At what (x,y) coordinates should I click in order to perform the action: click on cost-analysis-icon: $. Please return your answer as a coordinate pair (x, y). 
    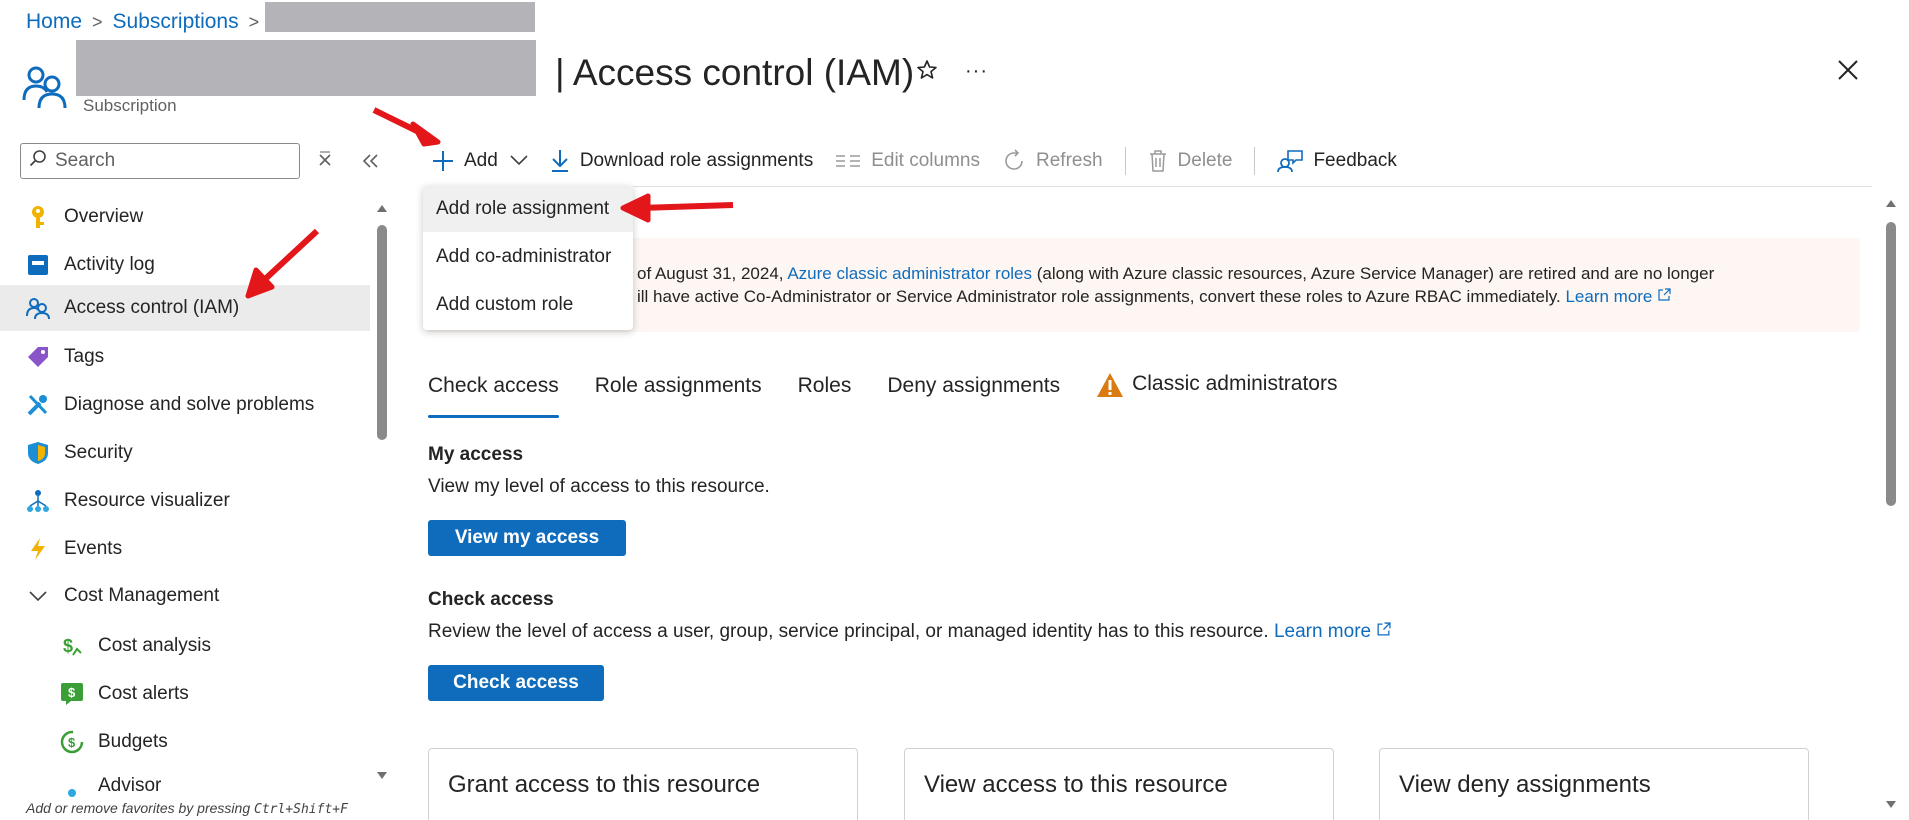
    Looking at the image, I should click on (72, 646).